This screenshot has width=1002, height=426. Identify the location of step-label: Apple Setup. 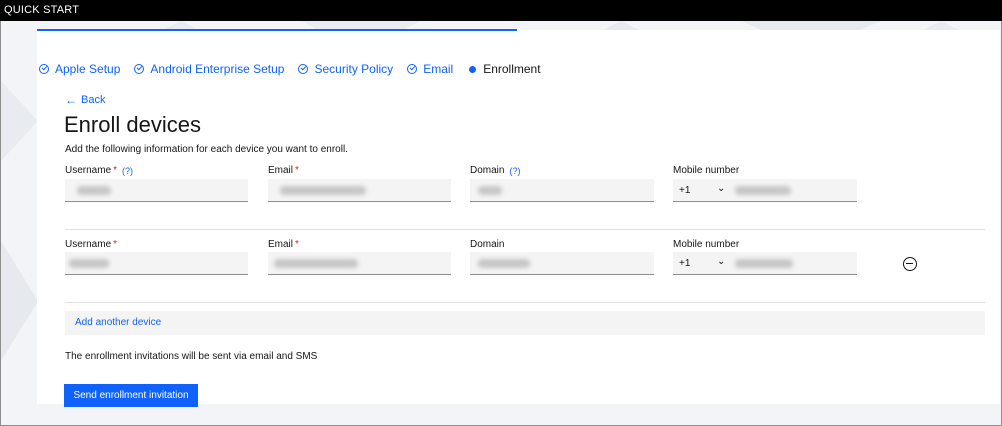
(88, 69).